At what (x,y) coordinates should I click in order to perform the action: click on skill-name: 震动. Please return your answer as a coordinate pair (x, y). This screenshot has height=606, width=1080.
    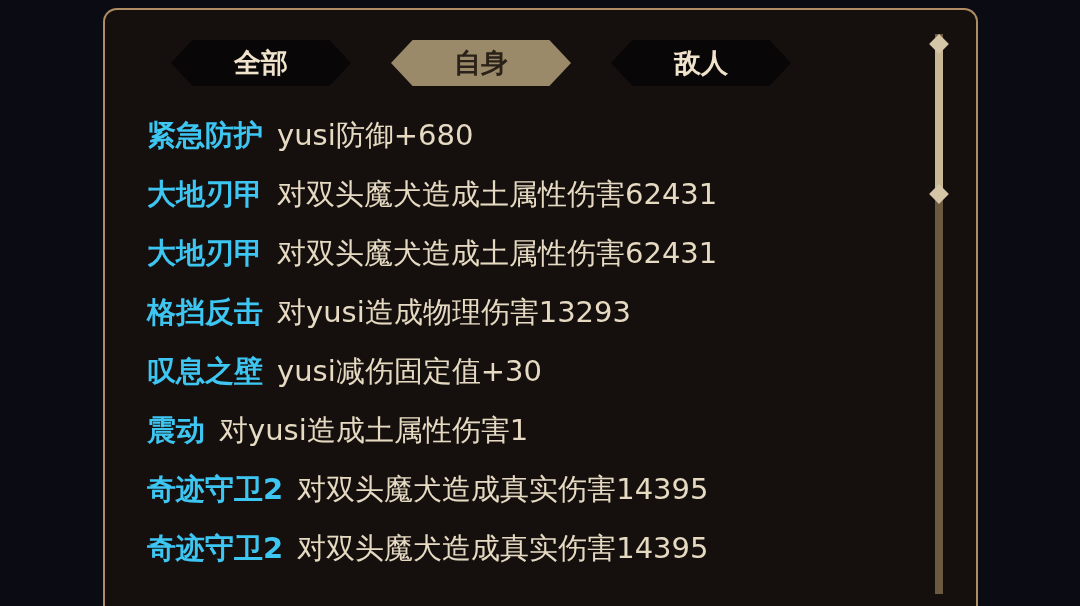
    Looking at the image, I should click on (176, 430).